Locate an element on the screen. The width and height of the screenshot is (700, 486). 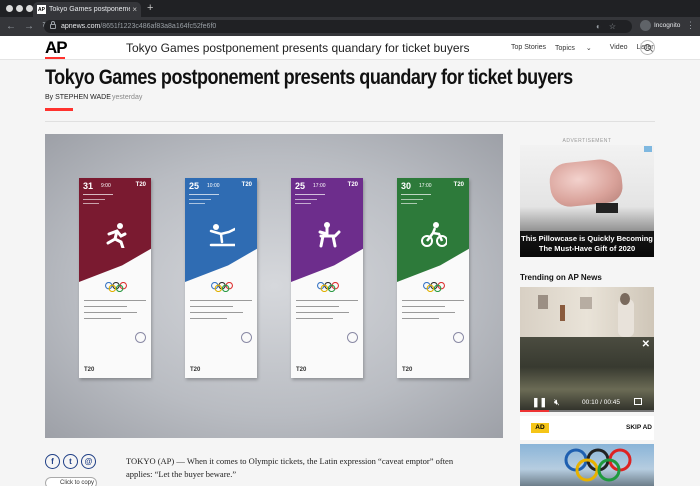
video-player: ✕ ❚❚ 🔇︎ 00:10 / 00:45 is located at coordinates (587, 374).